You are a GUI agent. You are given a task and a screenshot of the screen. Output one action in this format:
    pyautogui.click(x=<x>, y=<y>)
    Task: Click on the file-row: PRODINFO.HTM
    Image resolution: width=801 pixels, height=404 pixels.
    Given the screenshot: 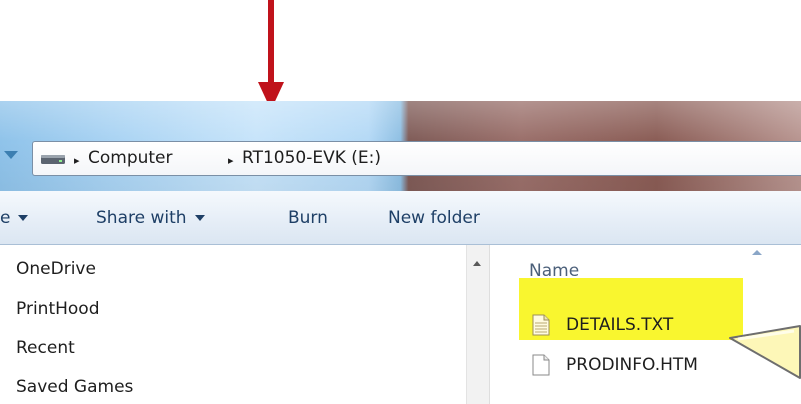 What is the action you would take?
    pyautogui.click(x=639, y=365)
    